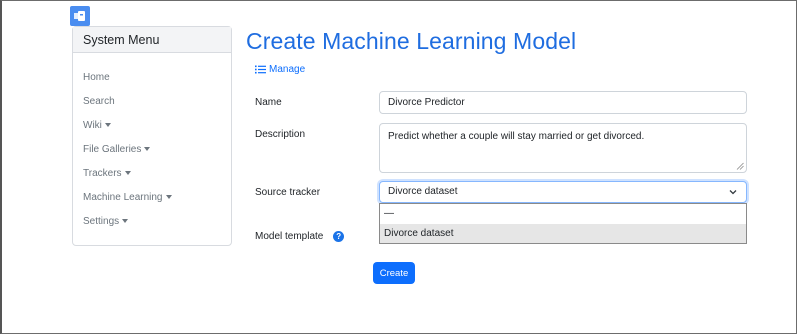  What do you see at coordinates (101, 221) in the screenshot?
I see `sidebar-item-label: Settings` at bounding box center [101, 221].